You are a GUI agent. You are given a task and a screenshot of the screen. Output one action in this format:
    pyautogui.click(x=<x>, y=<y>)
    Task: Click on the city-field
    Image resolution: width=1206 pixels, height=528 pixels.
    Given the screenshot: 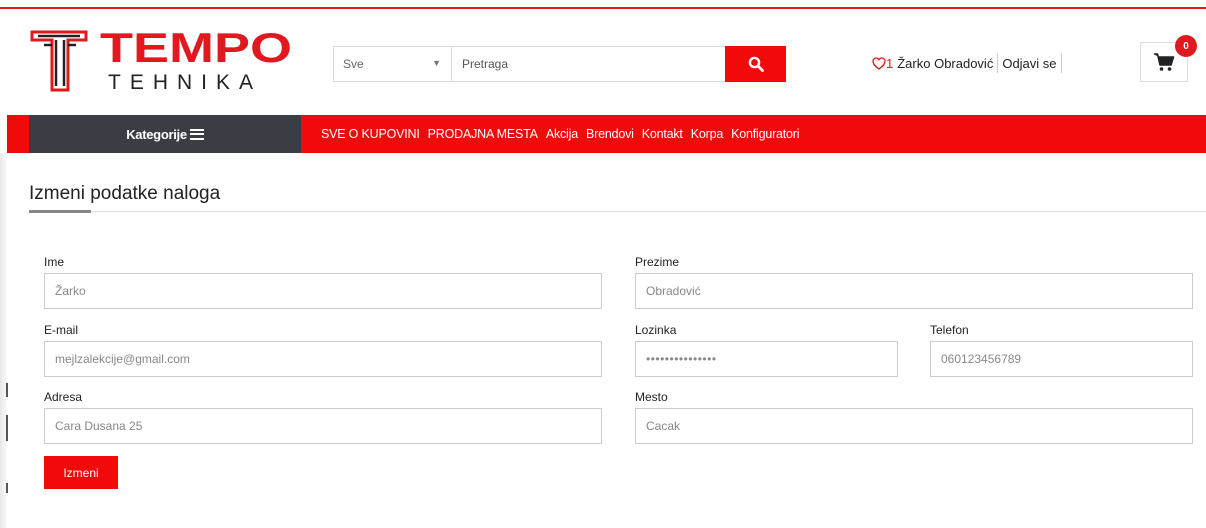 What is the action you would take?
    pyautogui.click(x=914, y=426)
    